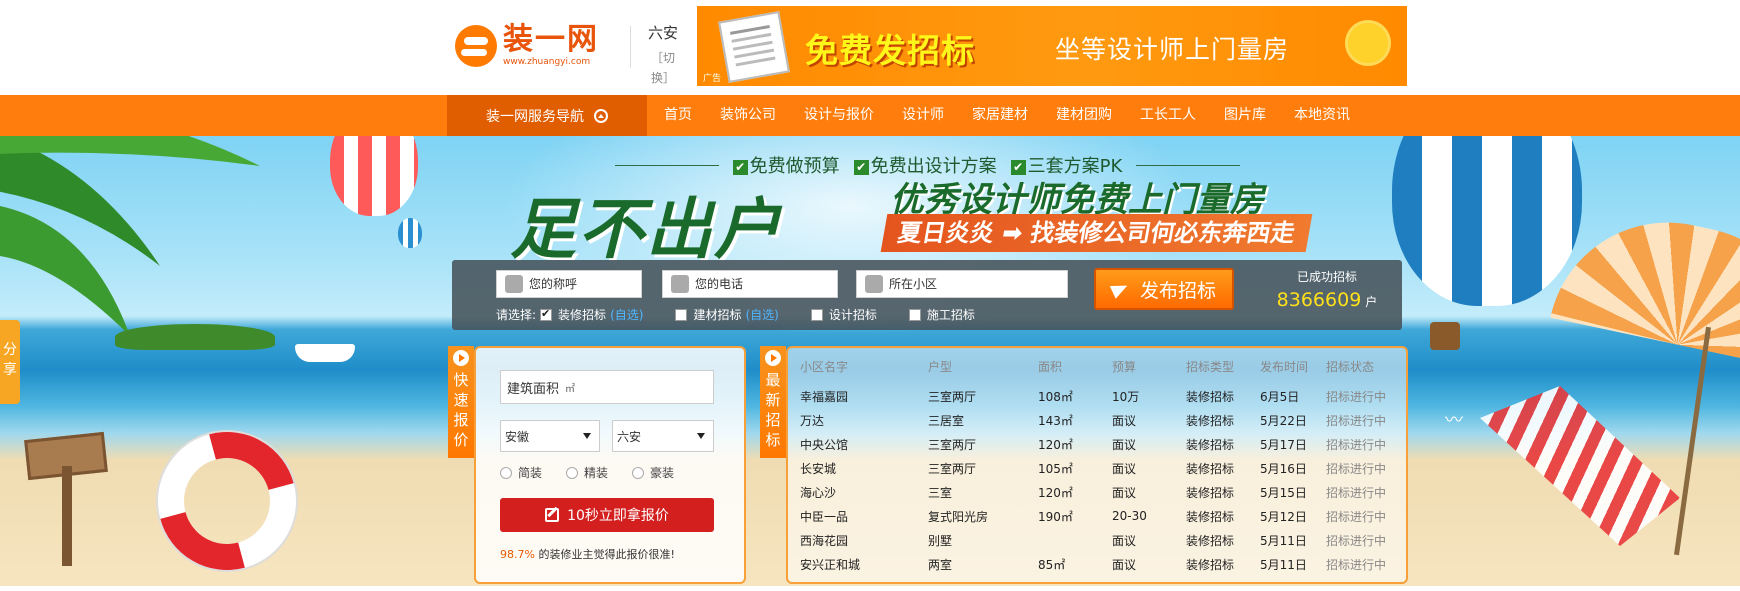  What do you see at coordinates (1000, 115) in the screenshot?
I see `nav-item-materials: 家居建材` at bounding box center [1000, 115].